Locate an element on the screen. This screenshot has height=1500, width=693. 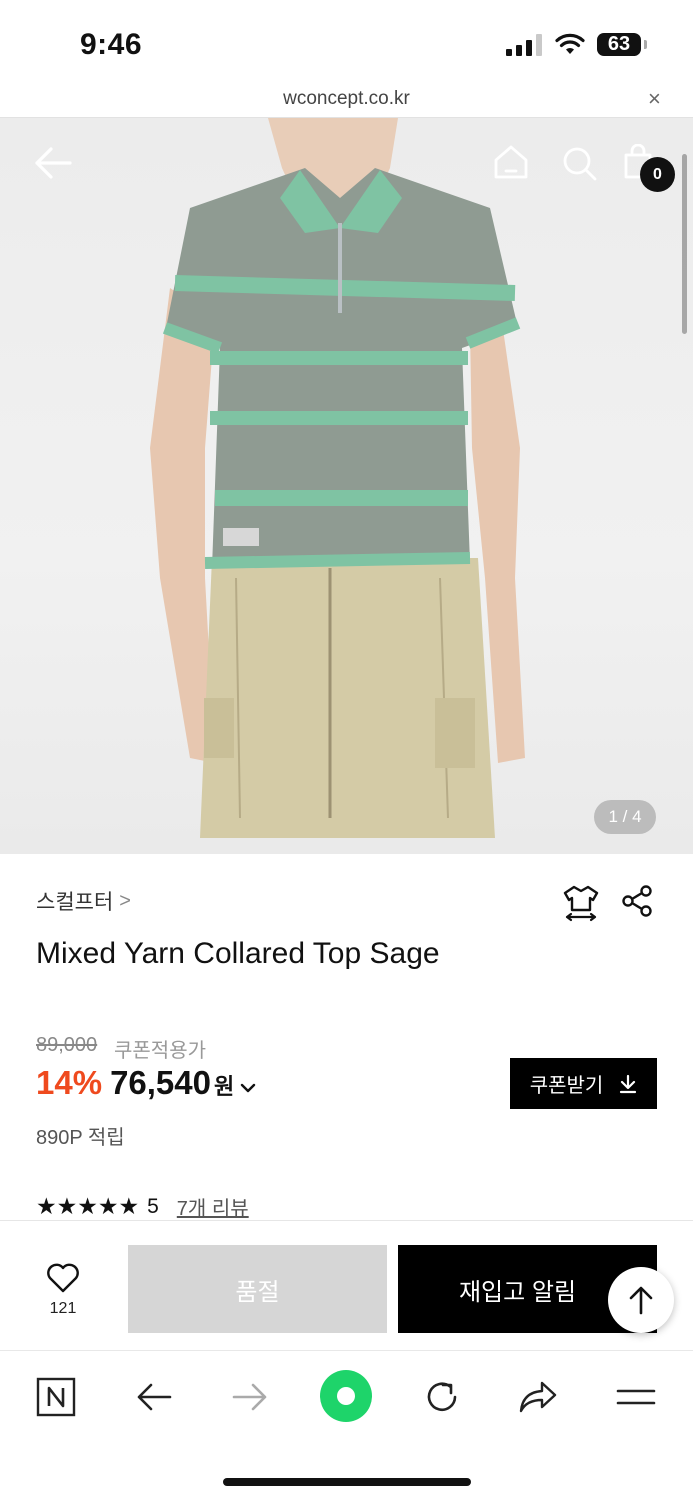
scroll-indicator is located at coordinates (684, 244).